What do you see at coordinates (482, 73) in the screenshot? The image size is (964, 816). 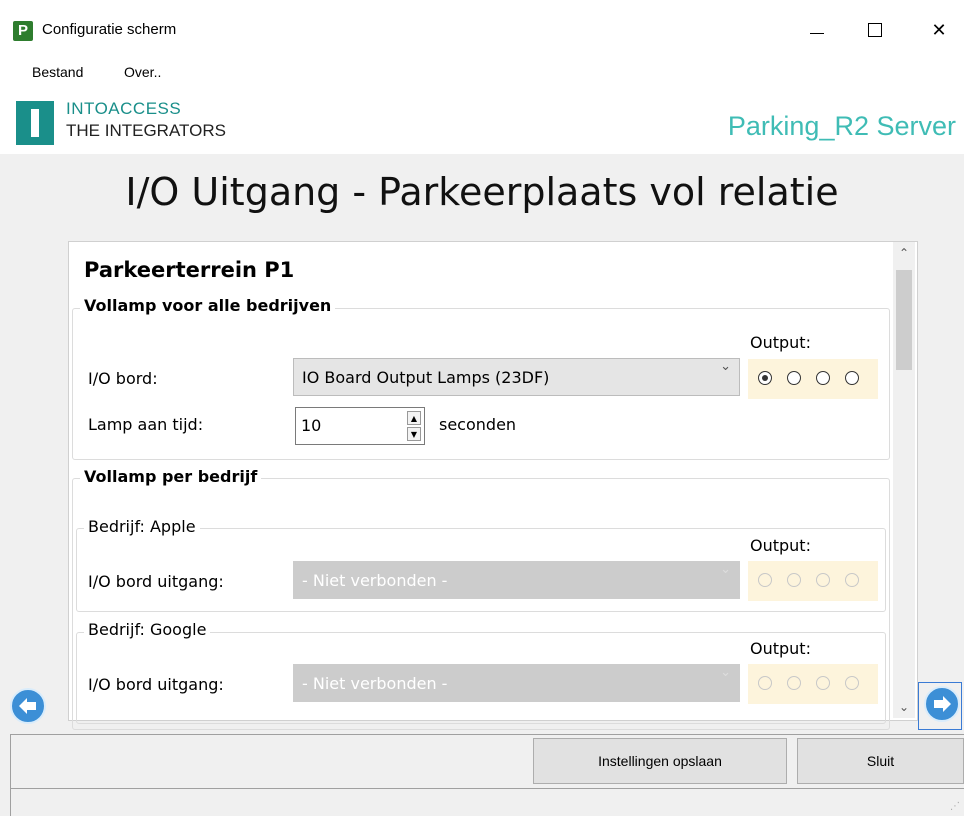 I see `menu-bar: Bestand Over..` at bounding box center [482, 73].